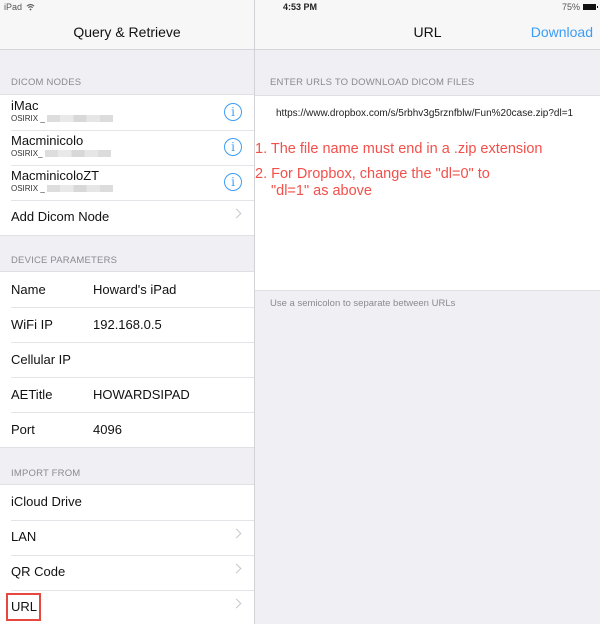 The image size is (600, 624). I want to click on param-row-cellular-ip: Cellular IP, so click(127, 359).